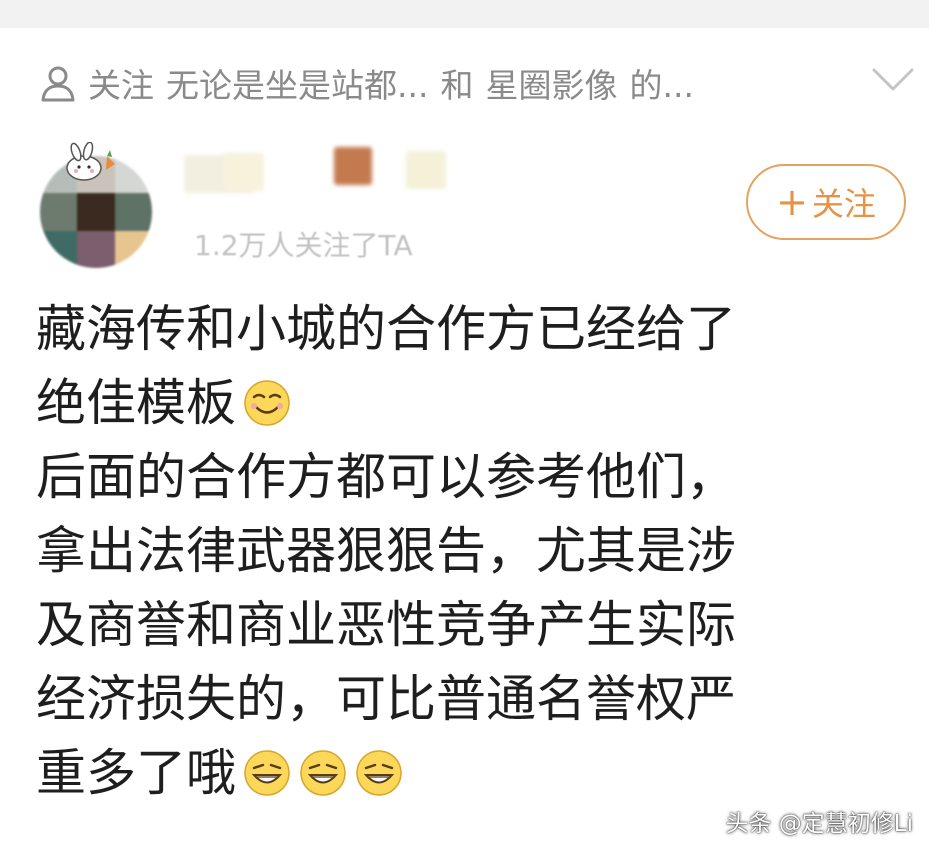 This screenshot has height=854, width=929. I want to click on bunny-badge-icon, so click(90, 161).